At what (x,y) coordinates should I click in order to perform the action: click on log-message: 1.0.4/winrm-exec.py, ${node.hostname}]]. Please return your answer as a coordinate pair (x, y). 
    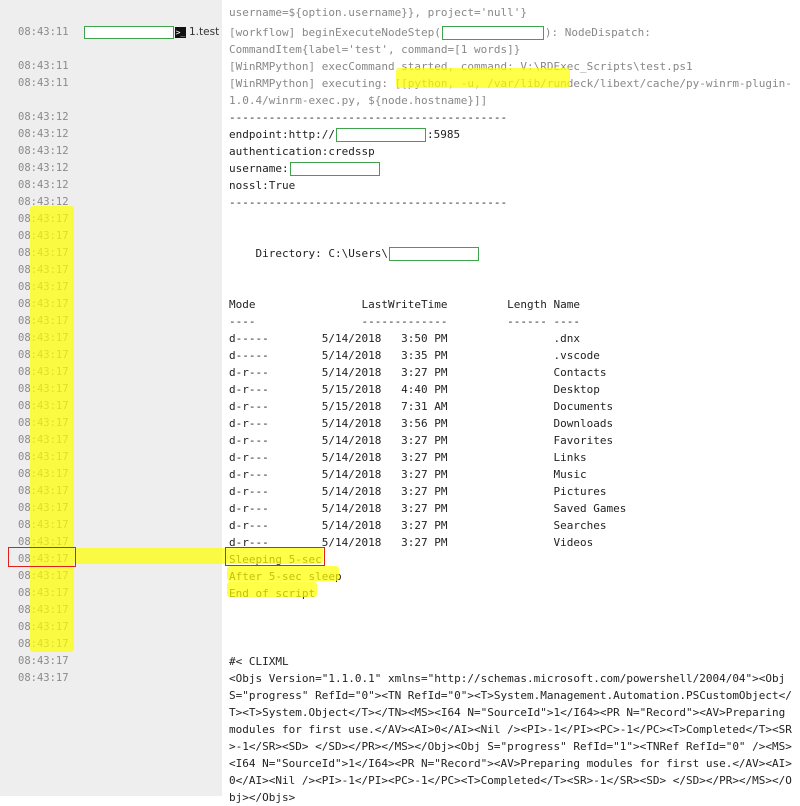
    Looking at the image, I should click on (512, 100).